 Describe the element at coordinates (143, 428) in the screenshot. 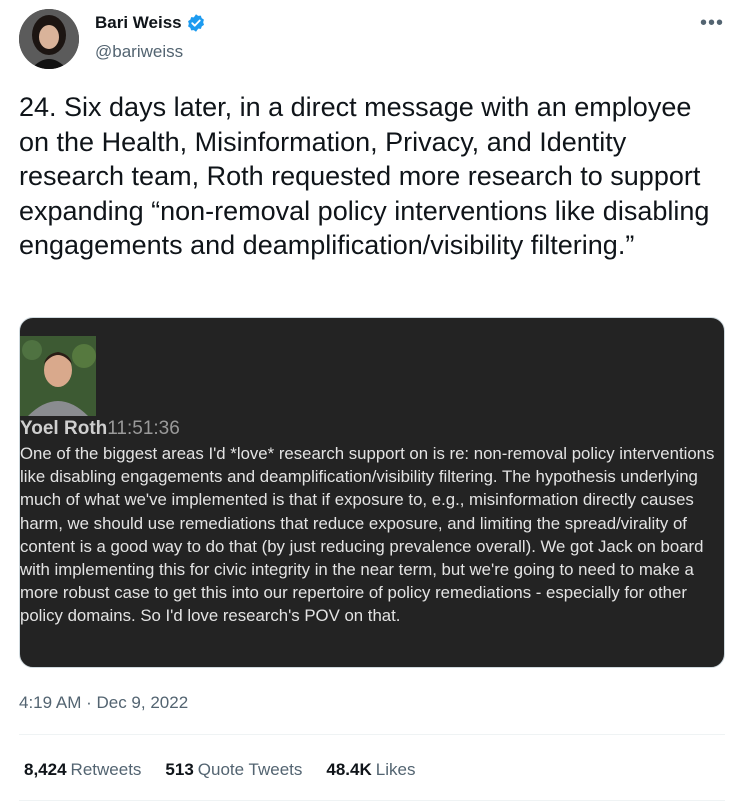

I see `dm-time: 11:51:36` at that location.